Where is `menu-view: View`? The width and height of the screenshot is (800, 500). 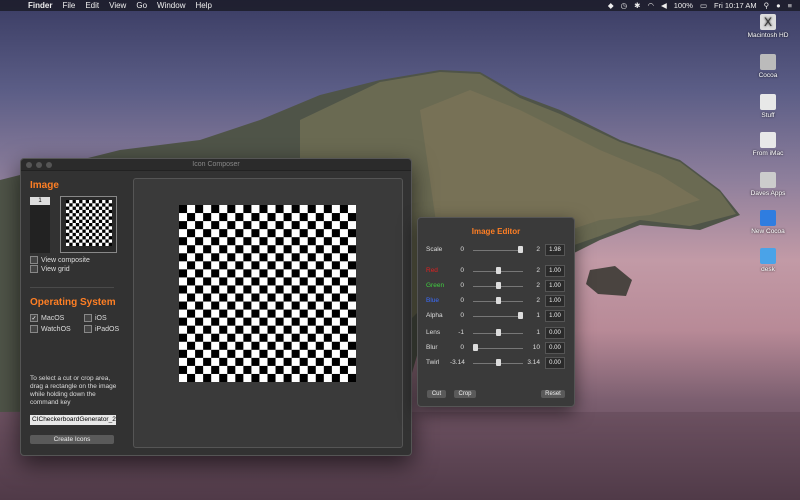 menu-view: View is located at coordinates (117, 5).